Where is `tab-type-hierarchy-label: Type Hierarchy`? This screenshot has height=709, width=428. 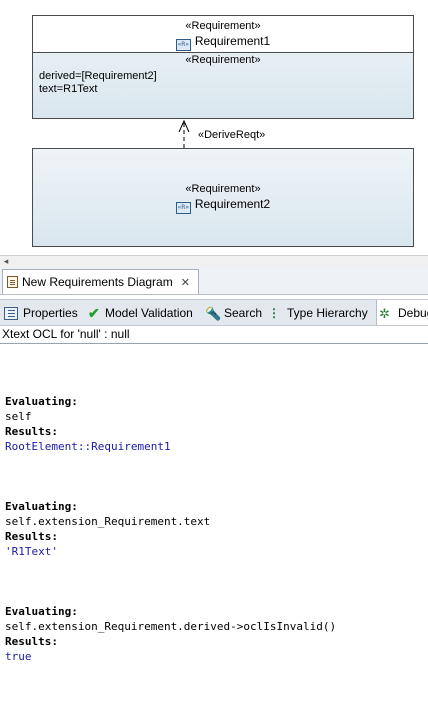
tab-type-hierarchy-label: Type Hierarchy is located at coordinates (327, 313).